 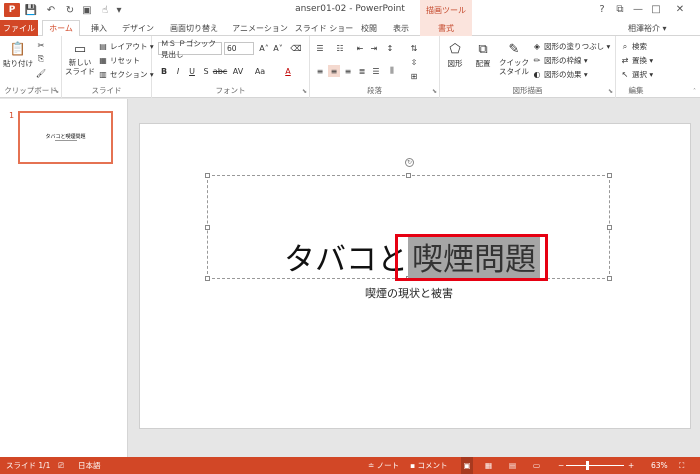 I want to click on zoom-slider-track, so click(x=595, y=465).